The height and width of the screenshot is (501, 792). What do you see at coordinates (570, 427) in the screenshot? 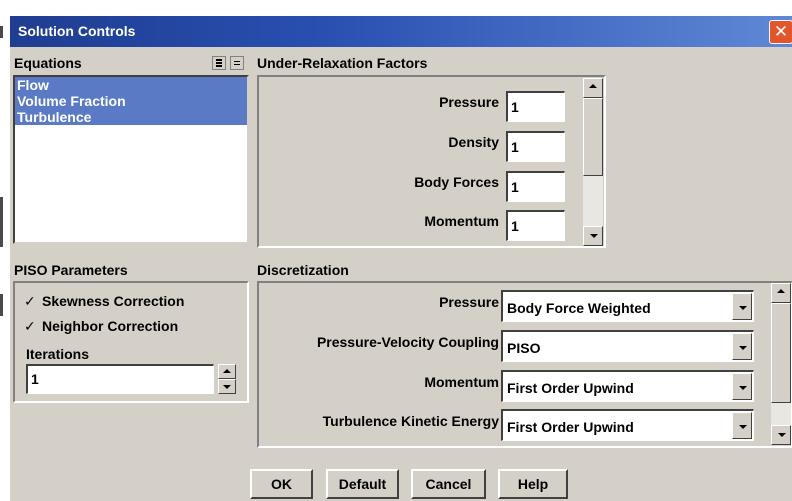
I see `disc-tke-value: First Order Upwind` at bounding box center [570, 427].